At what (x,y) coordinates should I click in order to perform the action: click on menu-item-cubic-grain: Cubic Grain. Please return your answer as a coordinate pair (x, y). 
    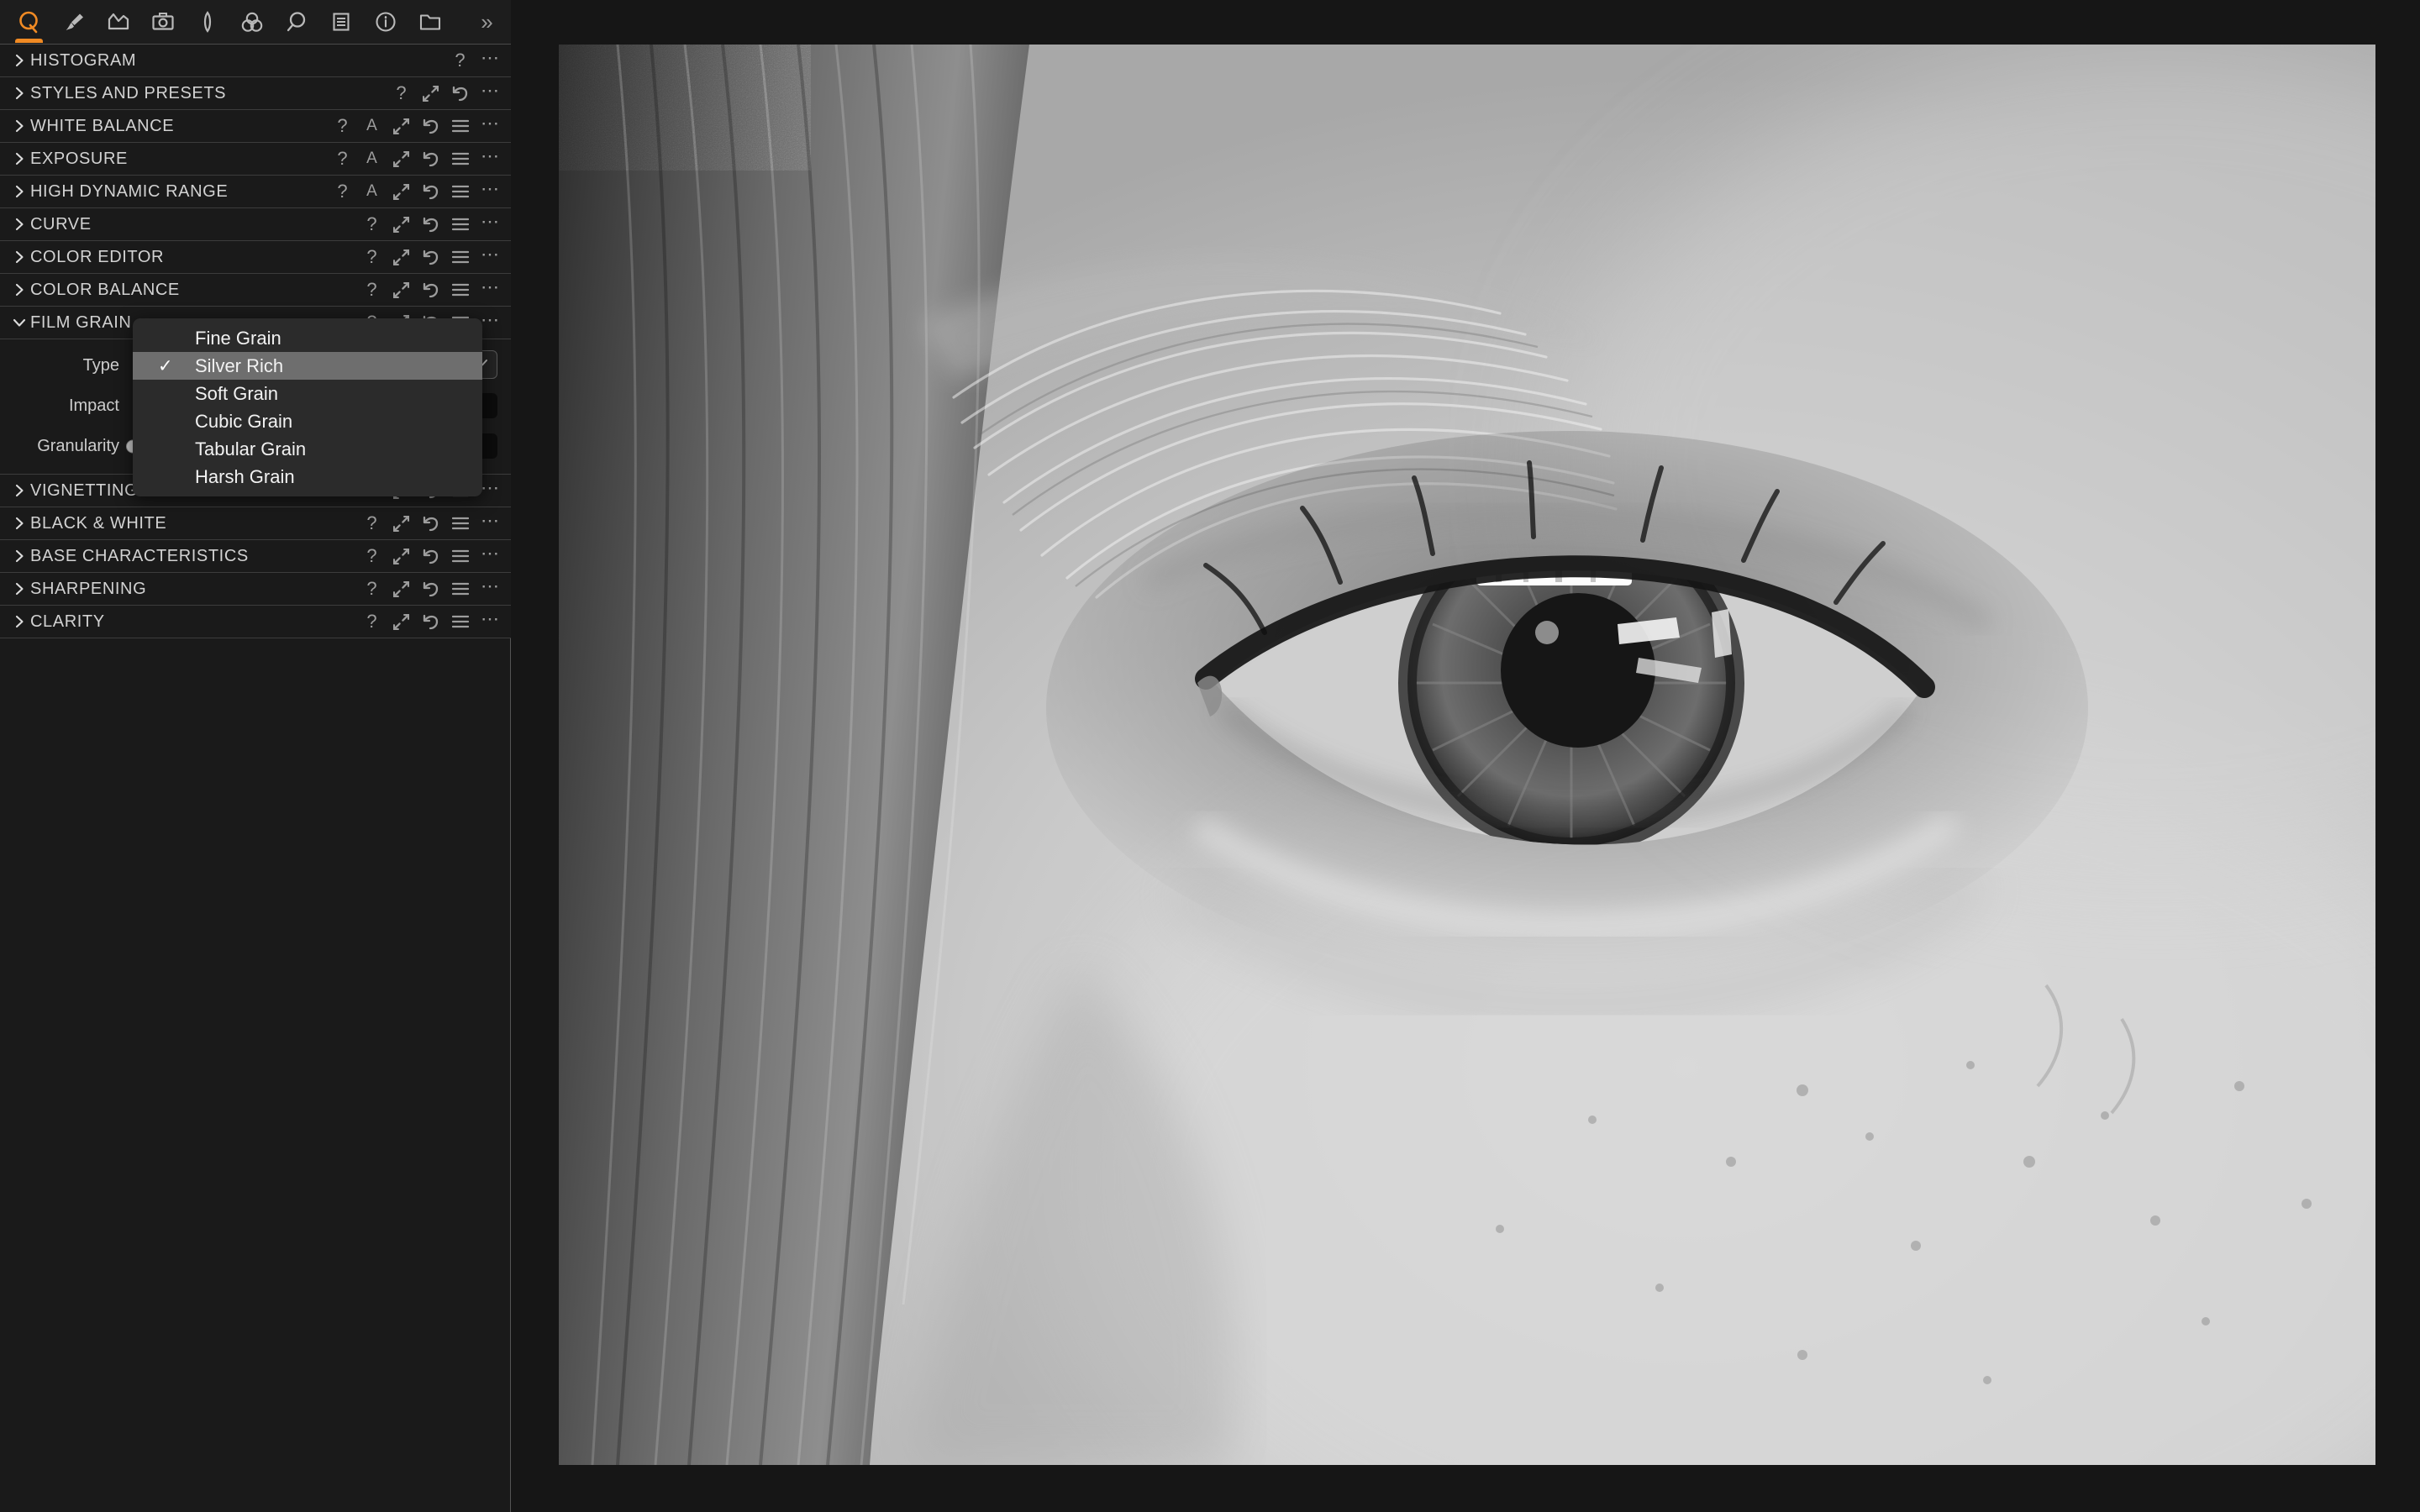
    Looking at the image, I should click on (307, 421).